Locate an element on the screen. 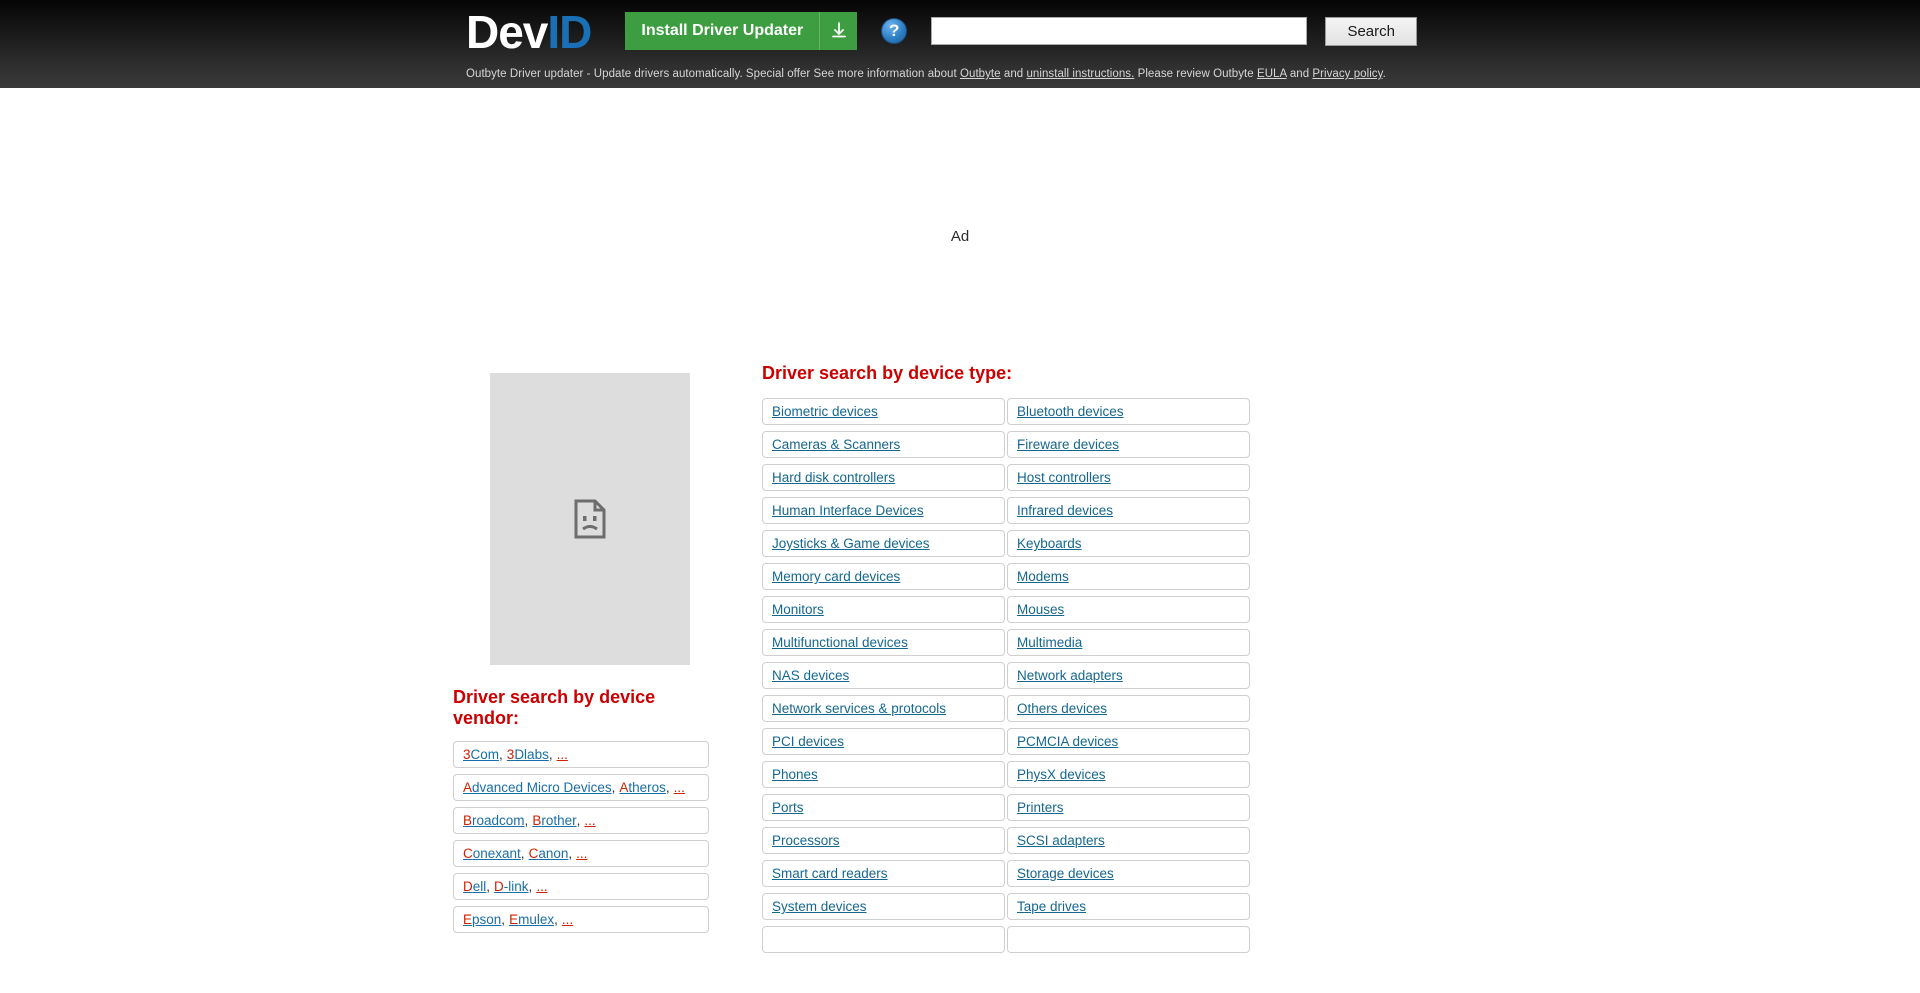 This screenshot has width=1920, height=993. vendor-link: Advanced Micro Devices is located at coordinates (537, 787).